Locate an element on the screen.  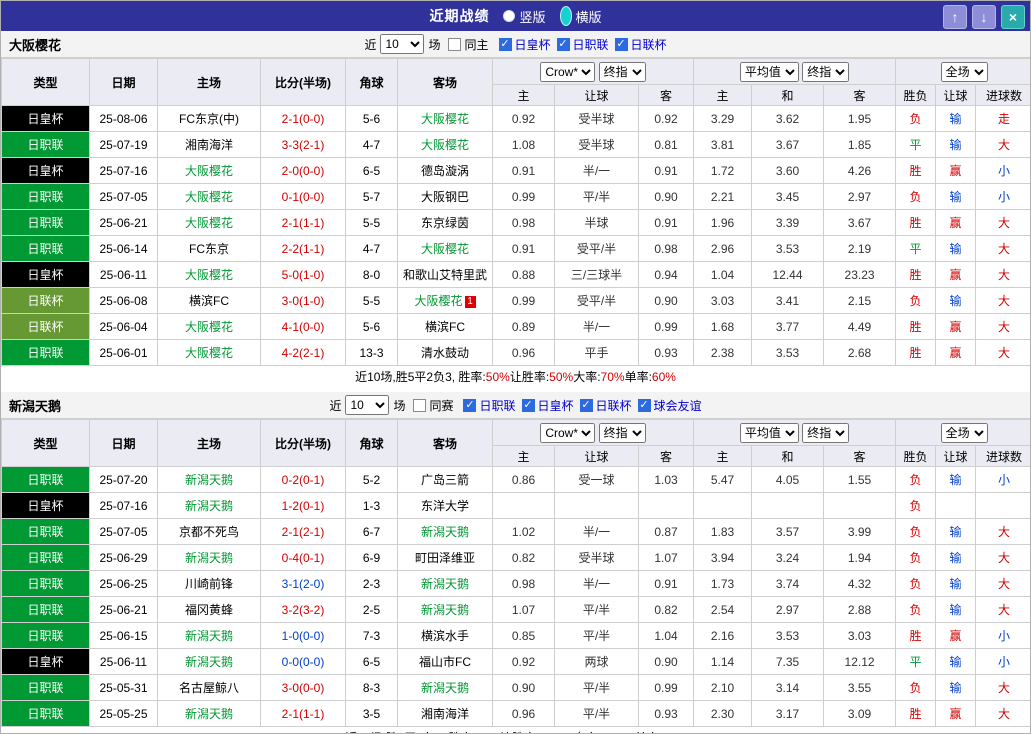
odds-cell: 0.90 is located at coordinates (666, 661).